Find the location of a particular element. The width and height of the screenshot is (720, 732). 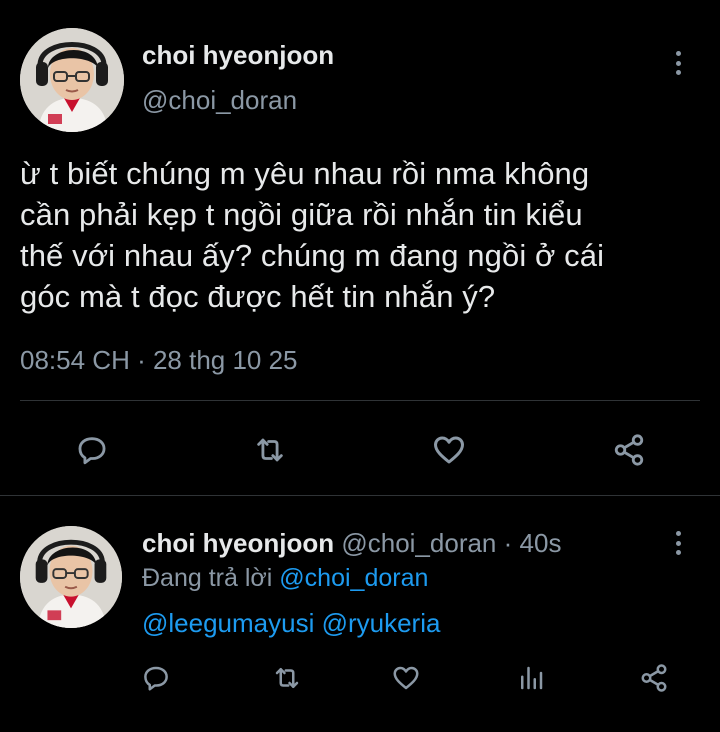

reply-retweet-button is located at coordinates (287, 678).